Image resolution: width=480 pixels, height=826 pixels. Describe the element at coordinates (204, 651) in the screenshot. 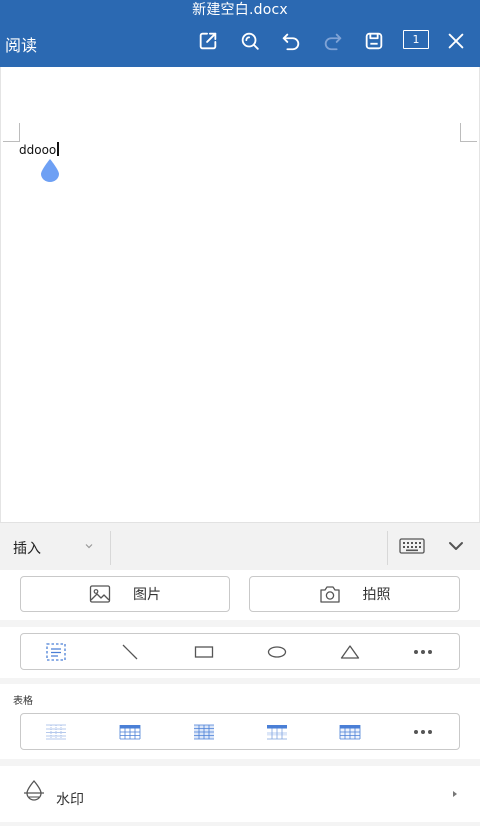

I see `rectangle-icon` at that location.